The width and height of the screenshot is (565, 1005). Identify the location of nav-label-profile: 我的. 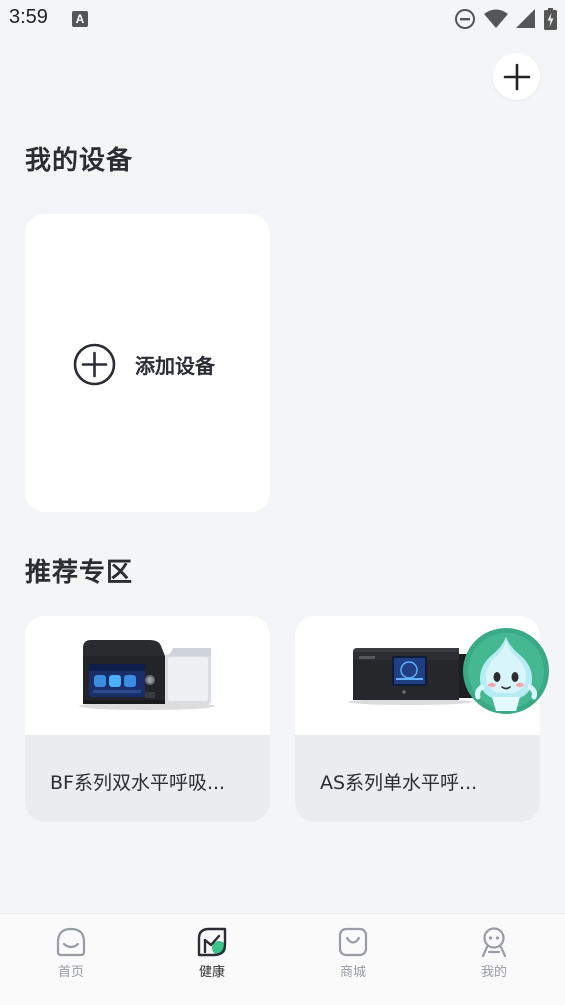
(493, 972).